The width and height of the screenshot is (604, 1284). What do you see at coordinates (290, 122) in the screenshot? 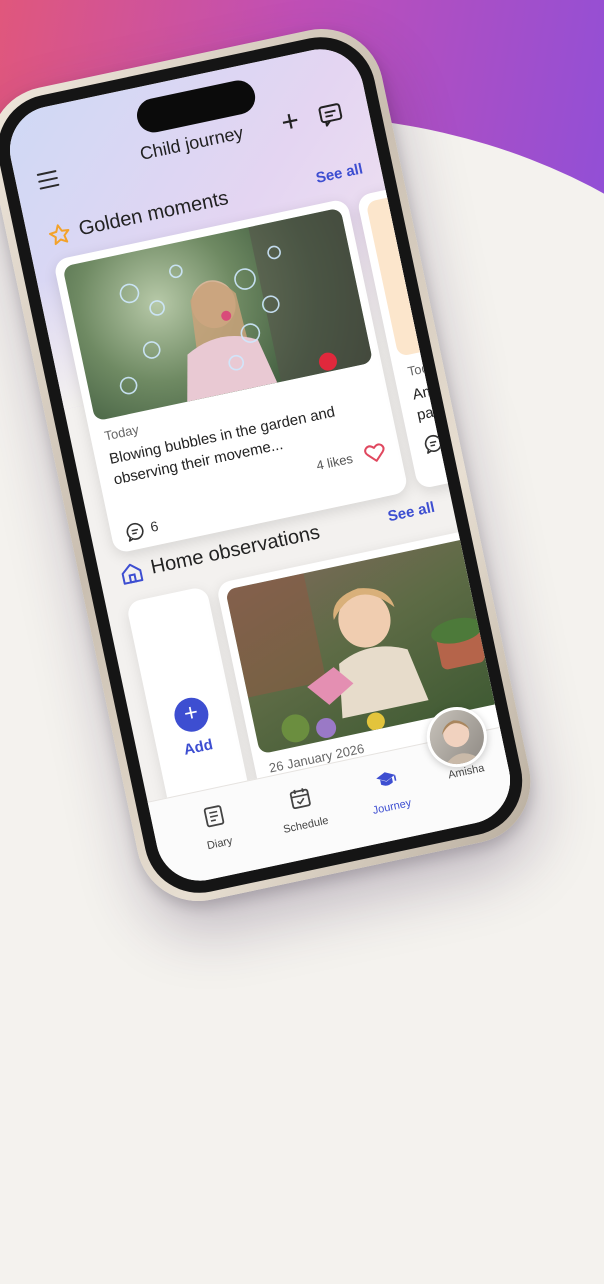
I see `add-icon: +` at bounding box center [290, 122].